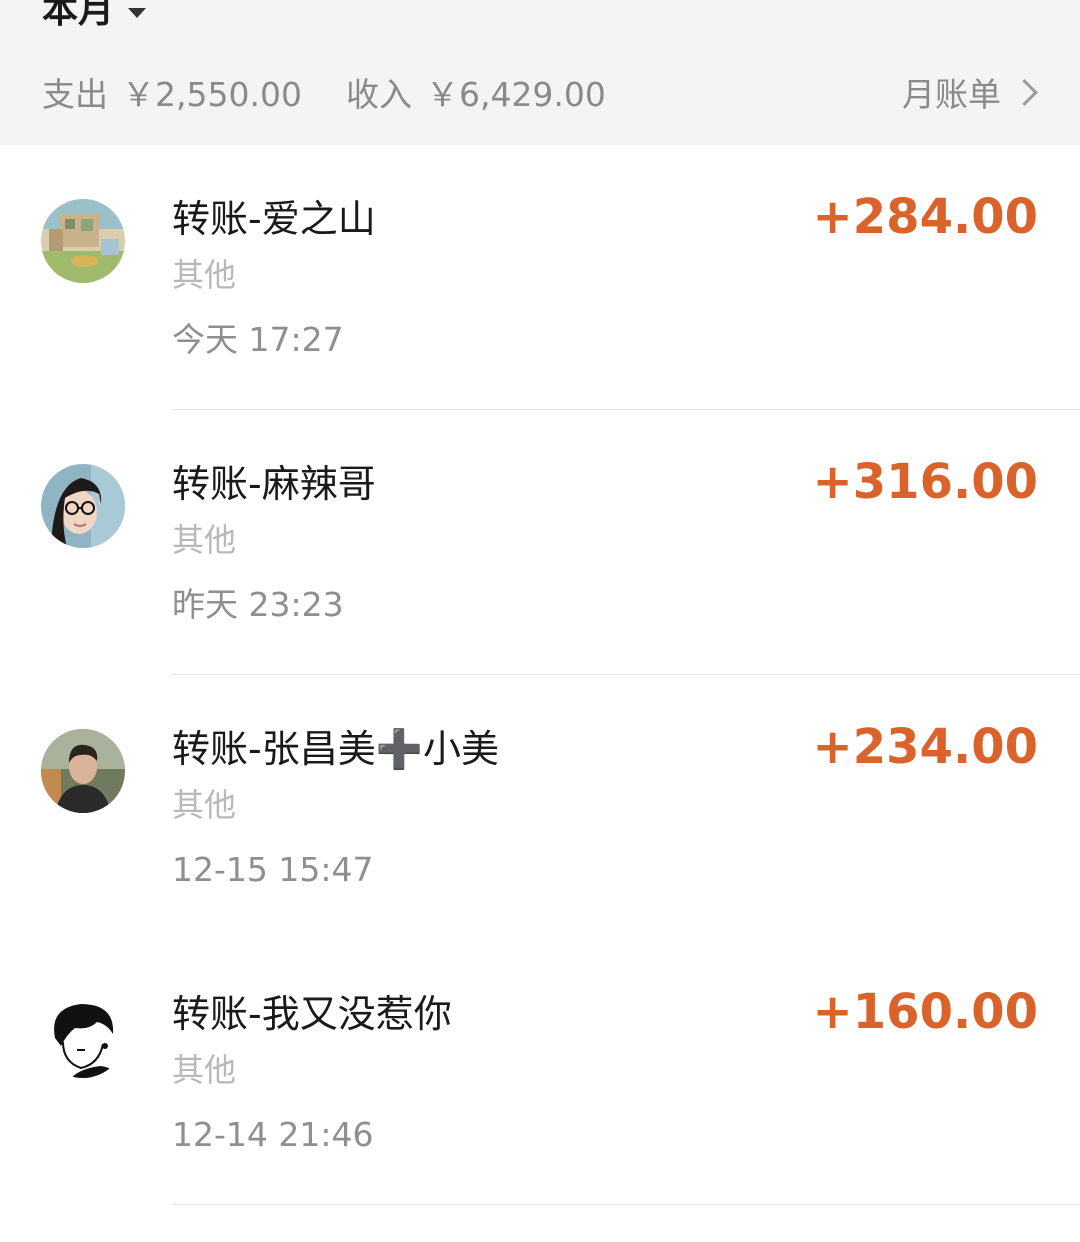 Image resolution: width=1080 pixels, height=1242 pixels. What do you see at coordinates (336, 749) in the screenshot?
I see `transaction-title: 转账-张昌美➕小美` at bounding box center [336, 749].